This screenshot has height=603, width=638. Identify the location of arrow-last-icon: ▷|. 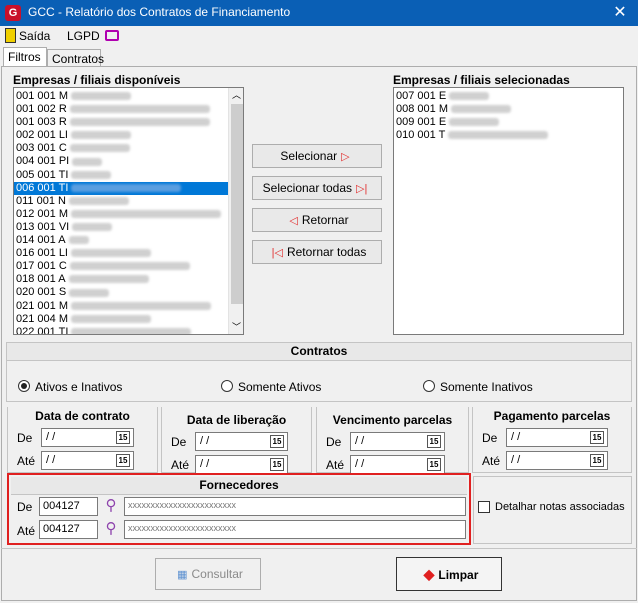
(362, 189).